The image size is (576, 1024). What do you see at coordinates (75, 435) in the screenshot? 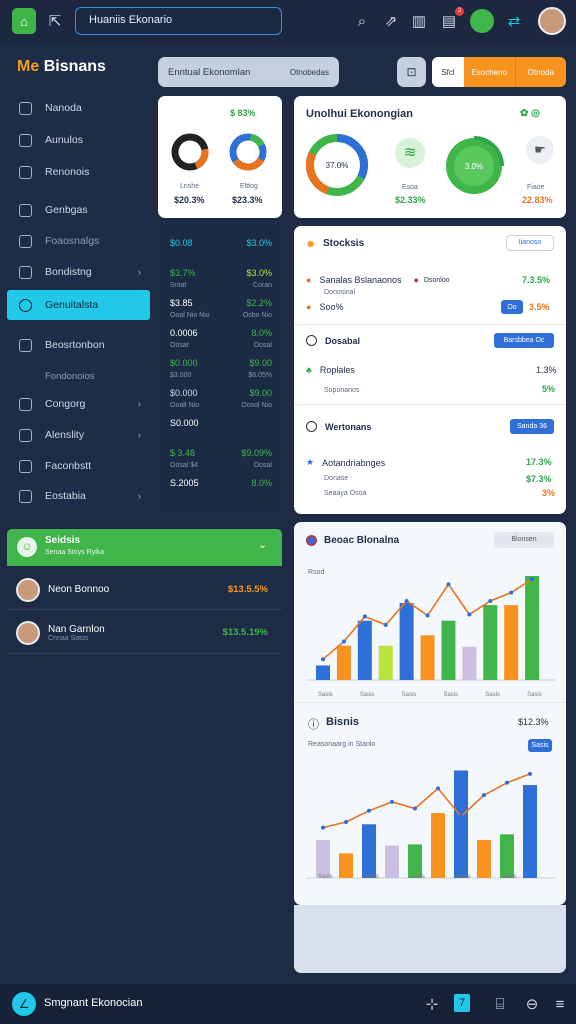
I see `sidebar-item-11: Alenslity ›` at bounding box center [75, 435].